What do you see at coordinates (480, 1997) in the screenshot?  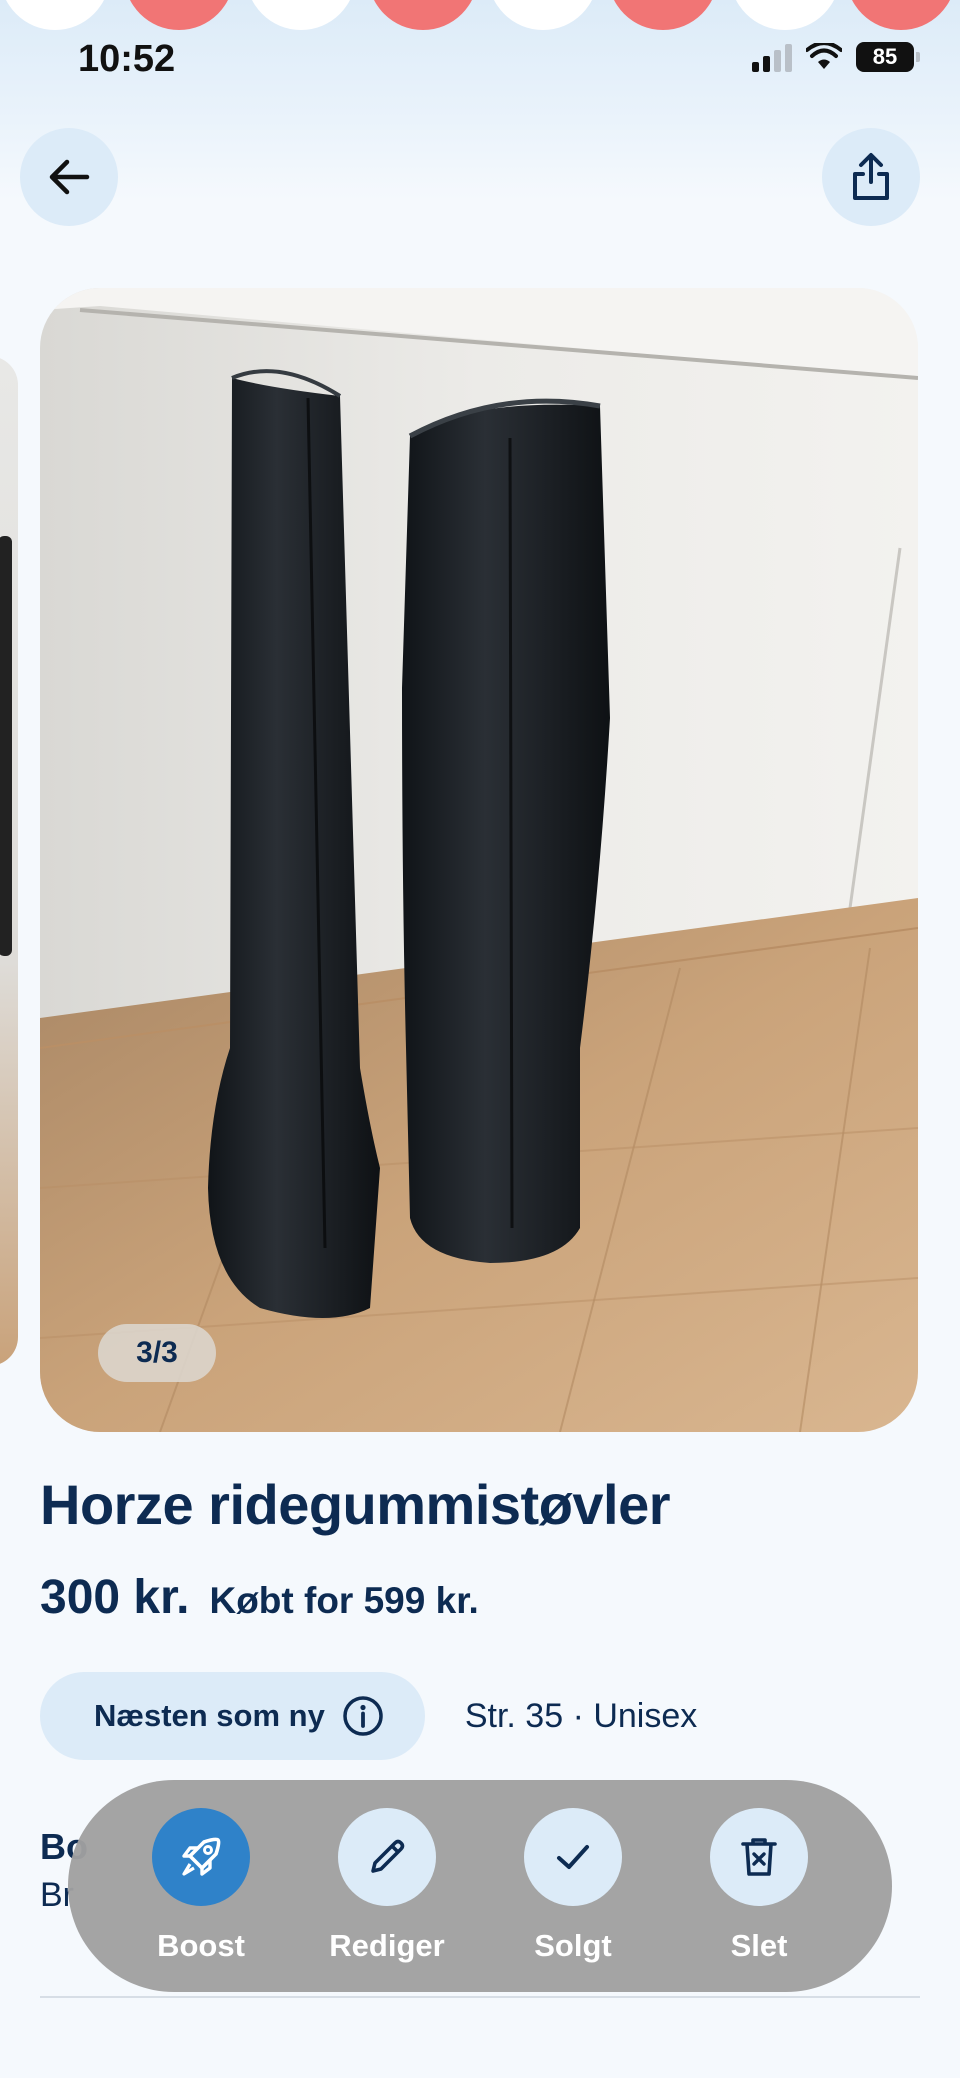 I see `divider` at bounding box center [480, 1997].